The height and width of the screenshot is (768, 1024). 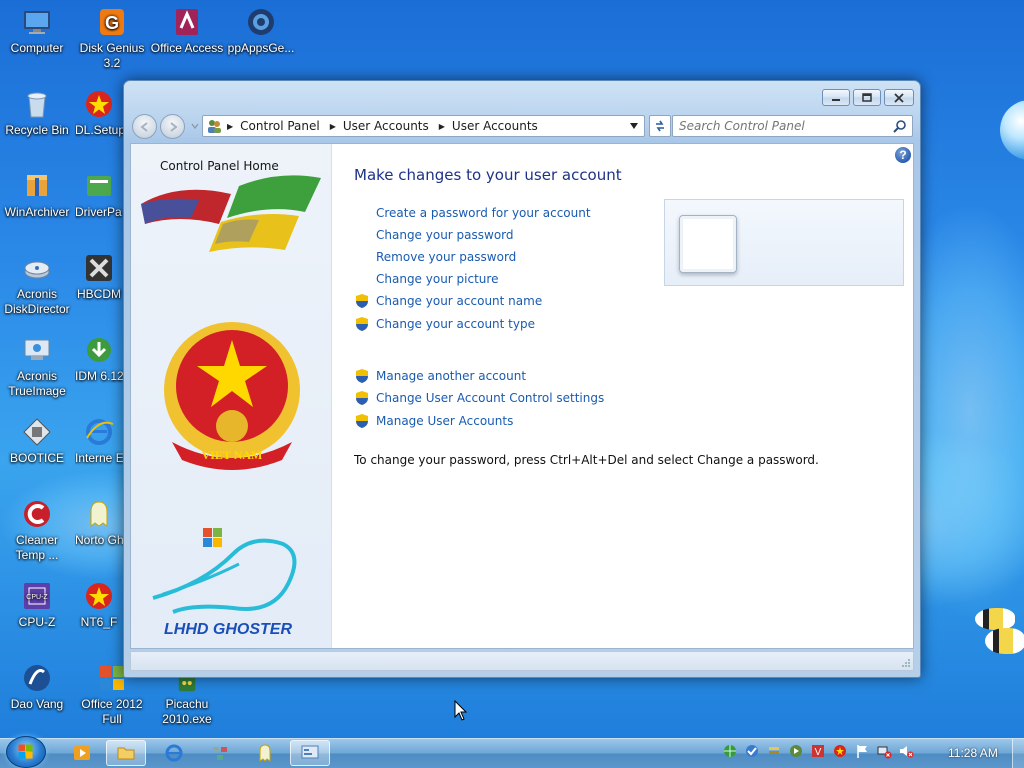 I want to click on desktop-icon-nt6-f: NT6_F, so click(x=99, y=605).